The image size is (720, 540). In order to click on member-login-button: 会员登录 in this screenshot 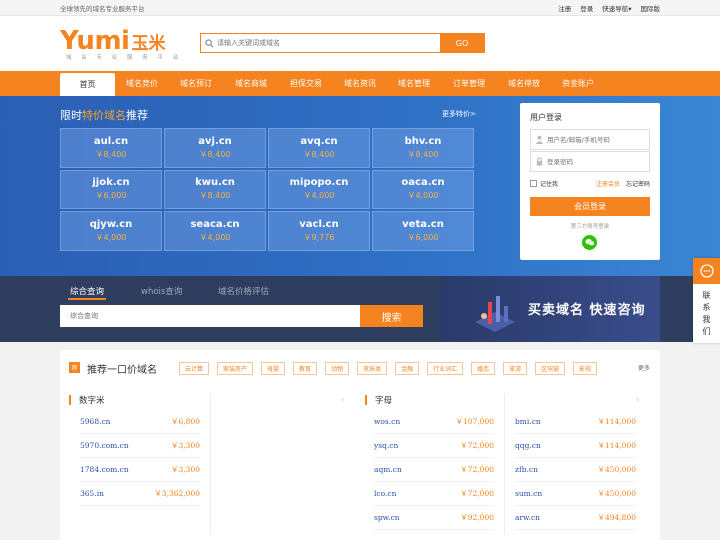, I will do `click(590, 206)`.